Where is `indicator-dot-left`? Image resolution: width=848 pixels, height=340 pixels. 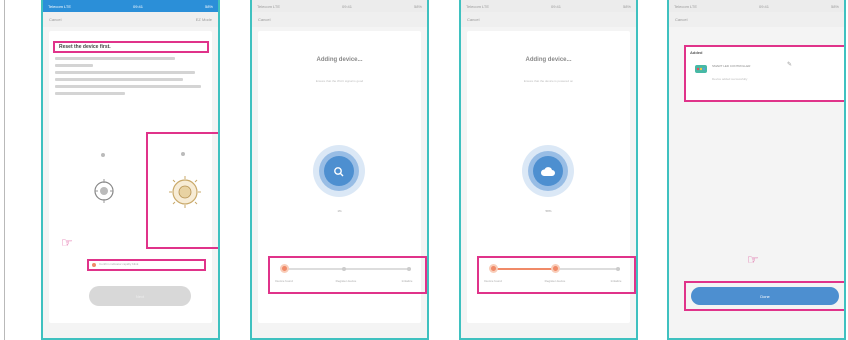
indicator-dot-left is located at coordinates (103, 155).